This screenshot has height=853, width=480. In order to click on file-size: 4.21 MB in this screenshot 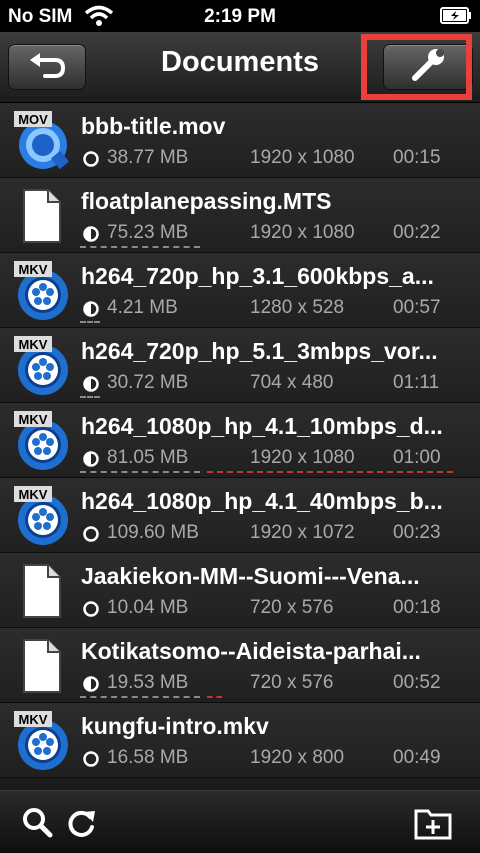, I will do `click(142, 307)`.